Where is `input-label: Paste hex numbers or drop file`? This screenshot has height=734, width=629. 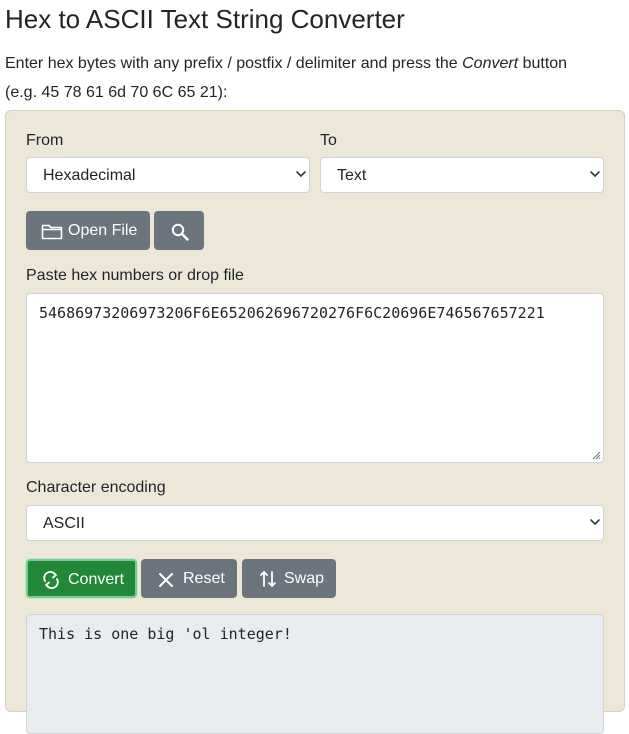
input-label: Paste hex numbers or drop file is located at coordinates (135, 275).